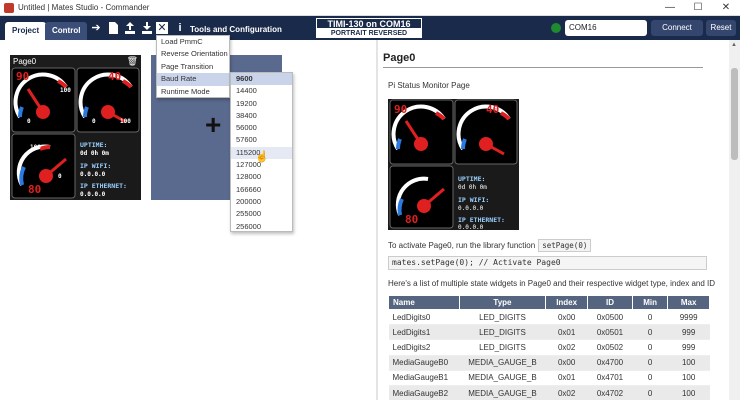 The width and height of the screenshot is (740, 400). Describe the element at coordinates (424, 347) in the screenshot. I see `cell-name: LedDigits2` at that location.